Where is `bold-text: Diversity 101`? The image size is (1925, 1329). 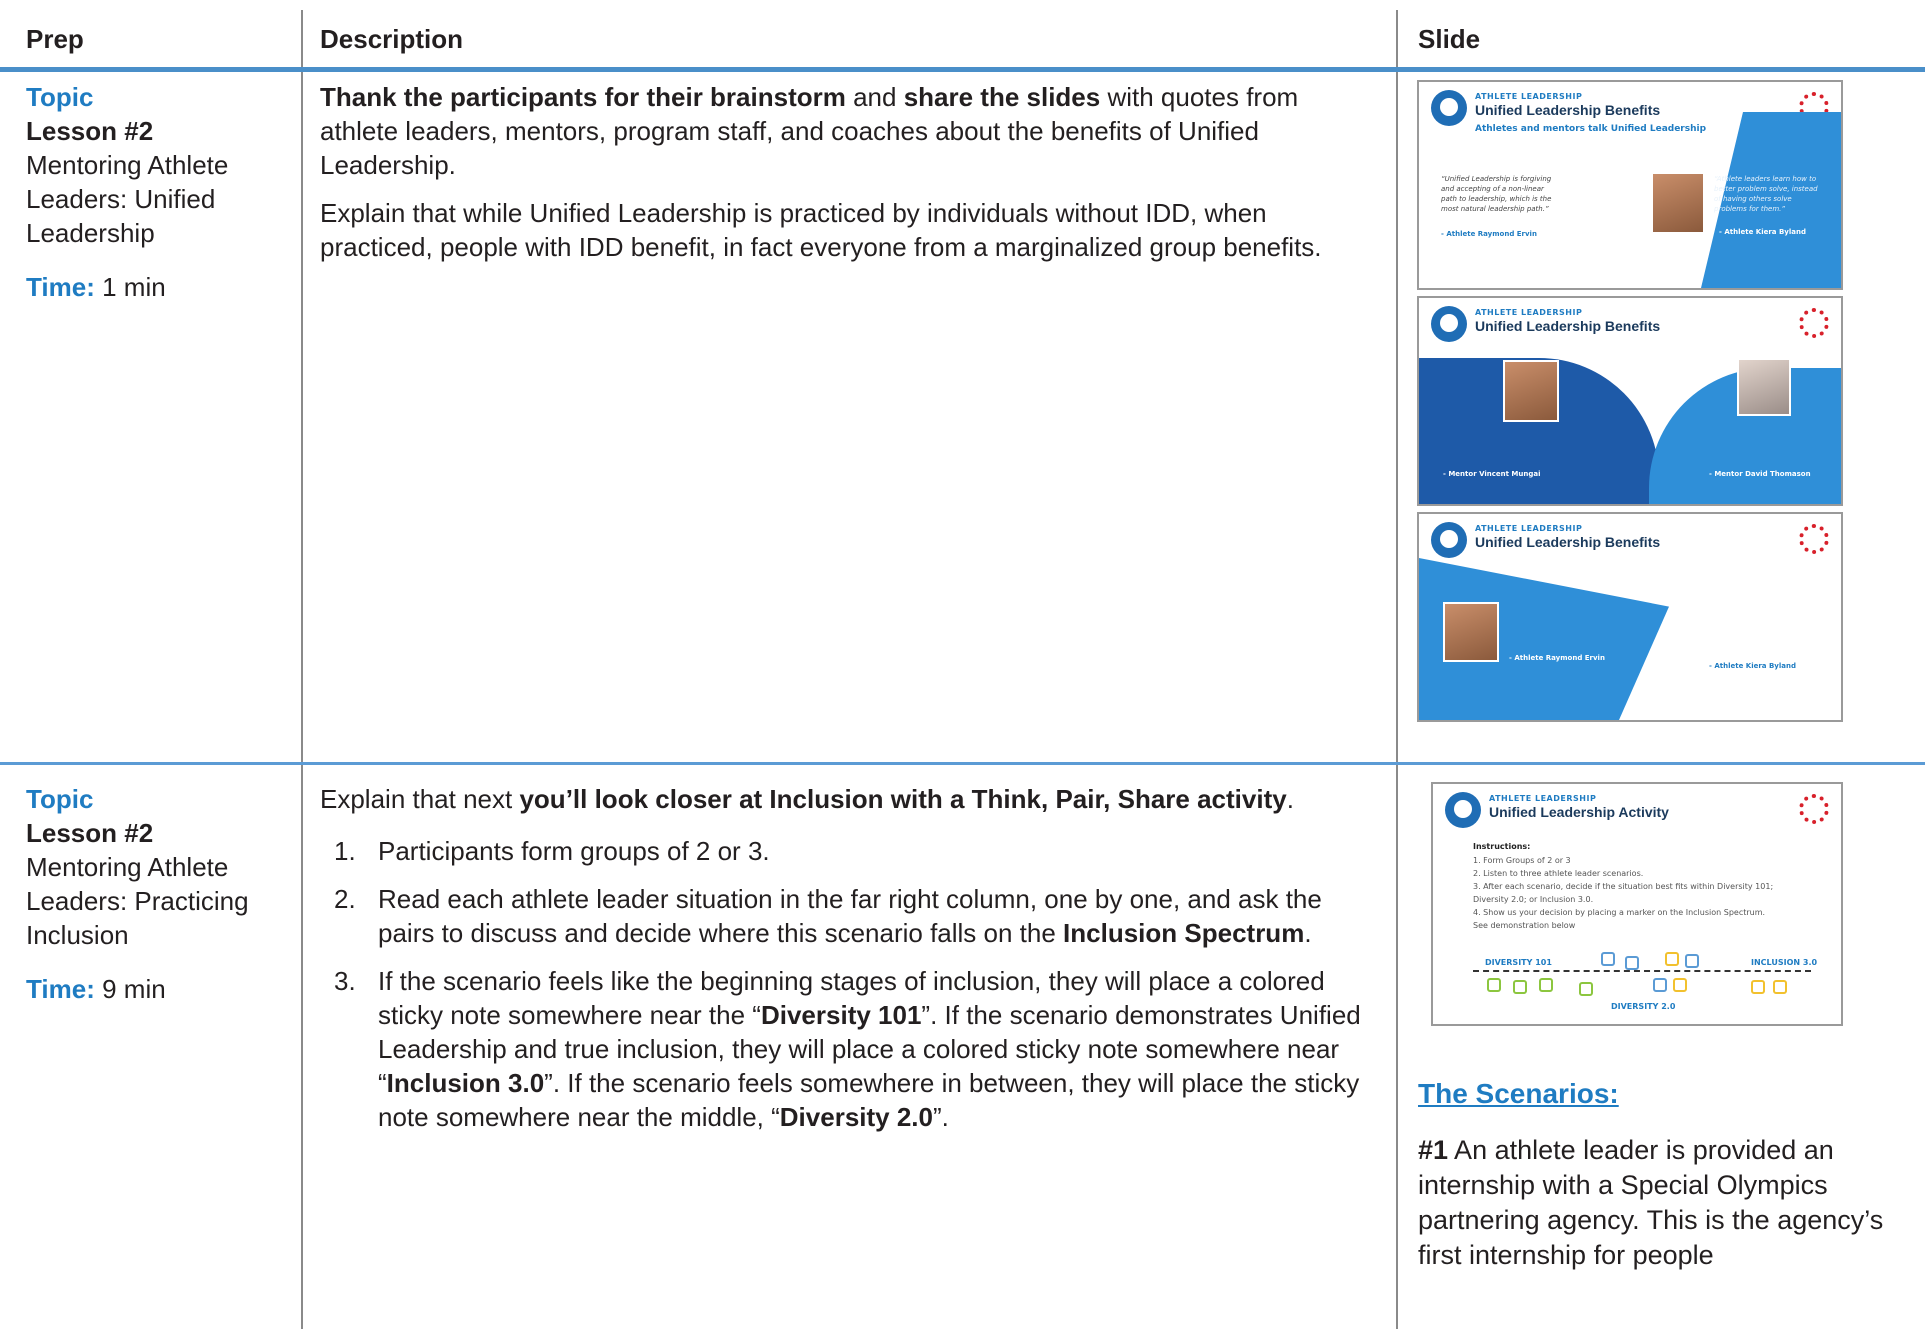 bold-text: Diversity 101 is located at coordinates (841, 1015).